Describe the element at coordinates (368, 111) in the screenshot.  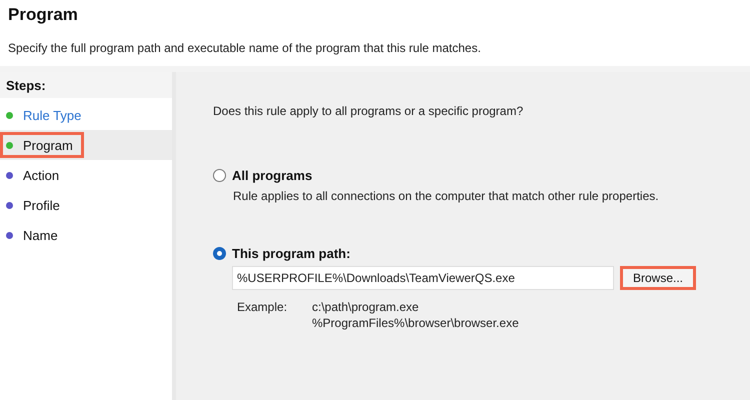
I see `question-text: Does this rule apply to all programs or a specific program?` at that location.